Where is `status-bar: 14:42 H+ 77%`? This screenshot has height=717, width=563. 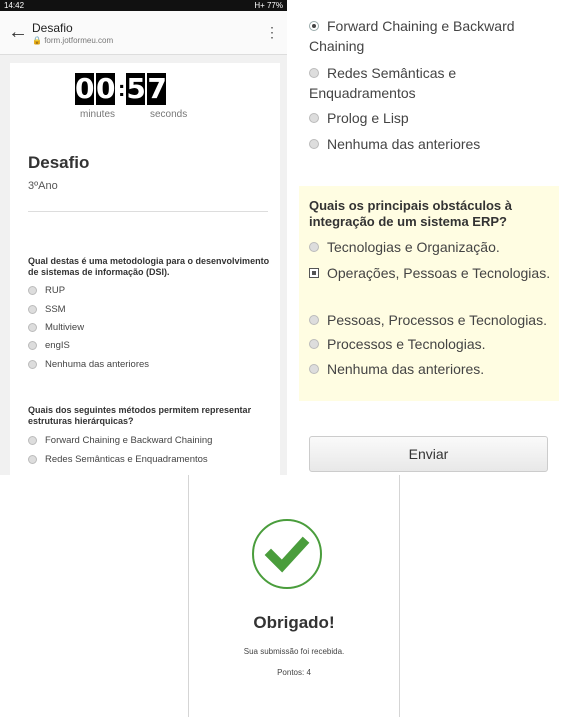
status-bar: 14:42 H+ 77% is located at coordinates (143, 5).